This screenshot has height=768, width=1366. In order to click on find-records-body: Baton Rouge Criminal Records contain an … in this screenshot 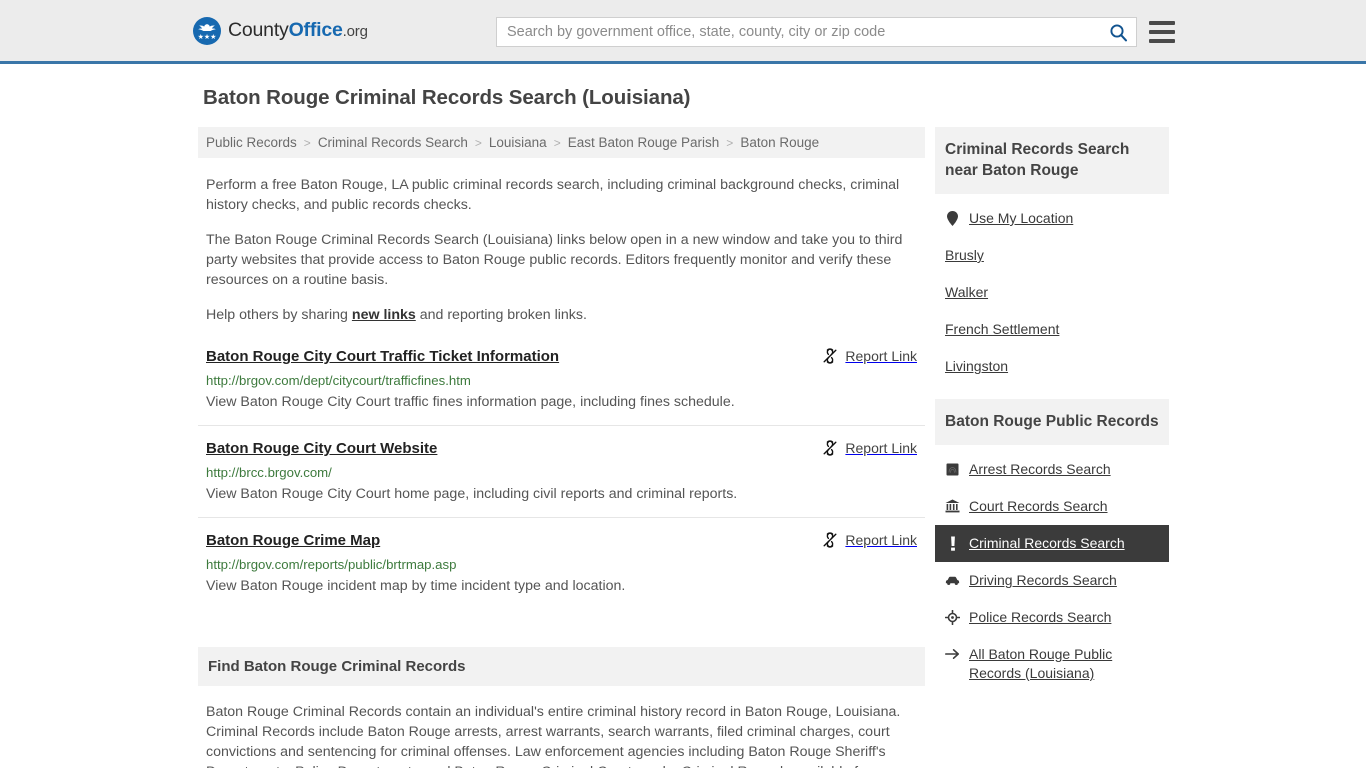, I will do `click(553, 736)`.